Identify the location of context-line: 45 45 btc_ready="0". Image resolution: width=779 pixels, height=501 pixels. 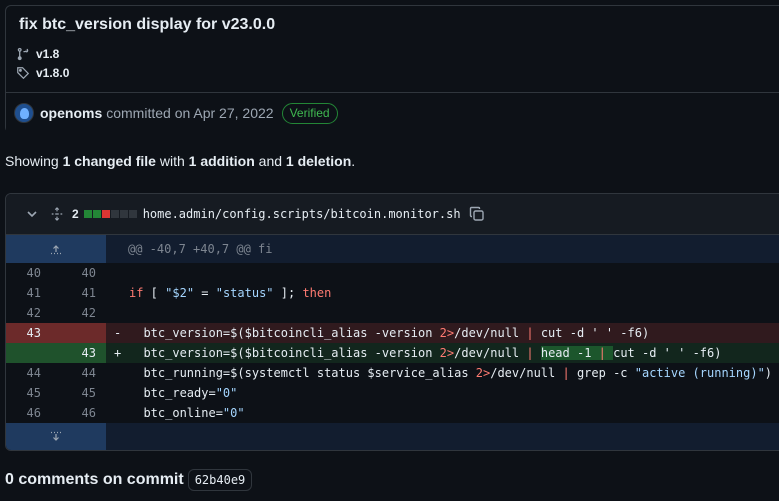
(392, 393).